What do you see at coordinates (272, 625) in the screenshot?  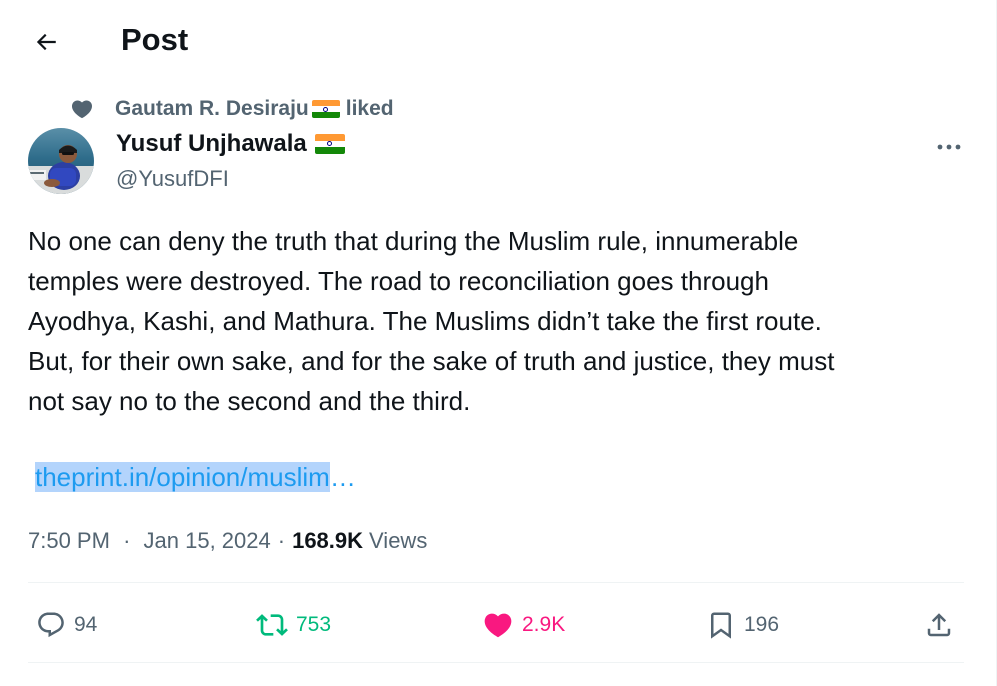 I see `repost-icon` at bounding box center [272, 625].